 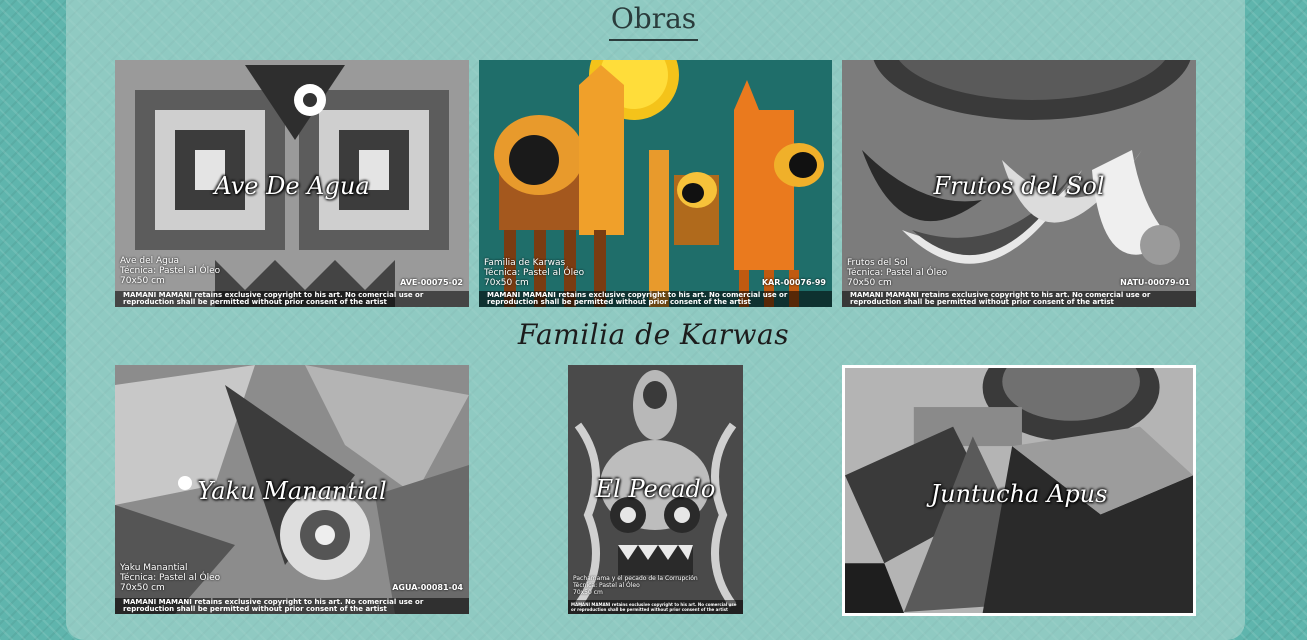 I want to click on artwork-name: Familia de Karwas, so click(x=525, y=263).